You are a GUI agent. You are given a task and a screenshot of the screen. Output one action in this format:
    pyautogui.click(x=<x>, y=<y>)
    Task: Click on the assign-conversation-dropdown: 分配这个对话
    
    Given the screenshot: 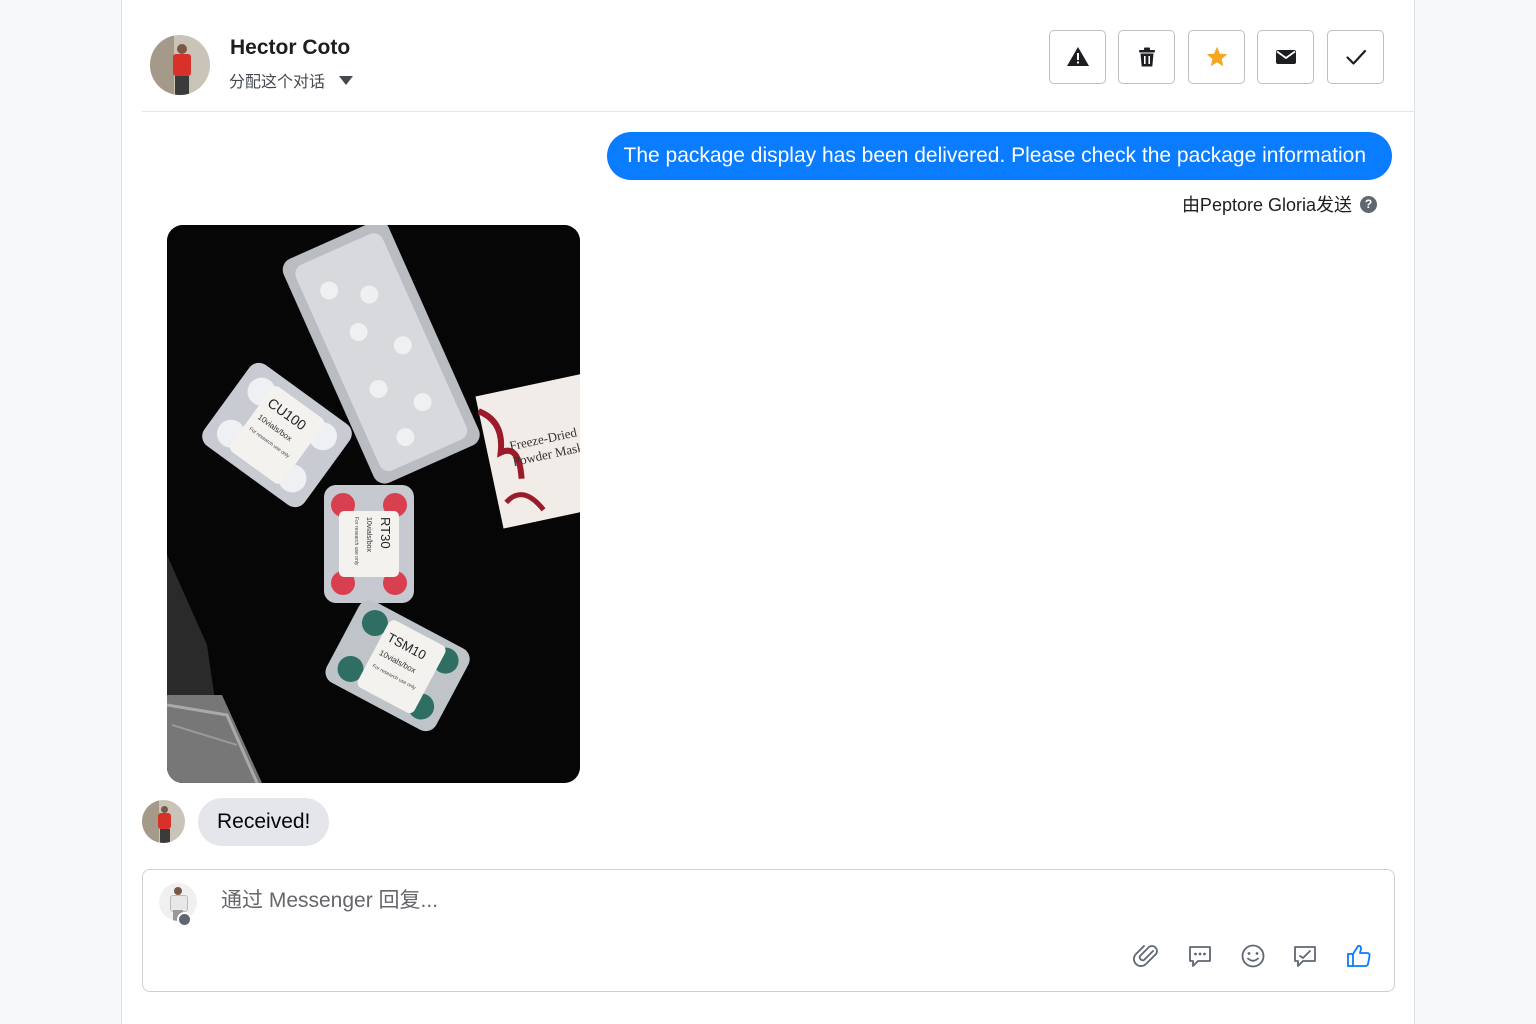 What is the action you would take?
    pyautogui.click(x=291, y=80)
    